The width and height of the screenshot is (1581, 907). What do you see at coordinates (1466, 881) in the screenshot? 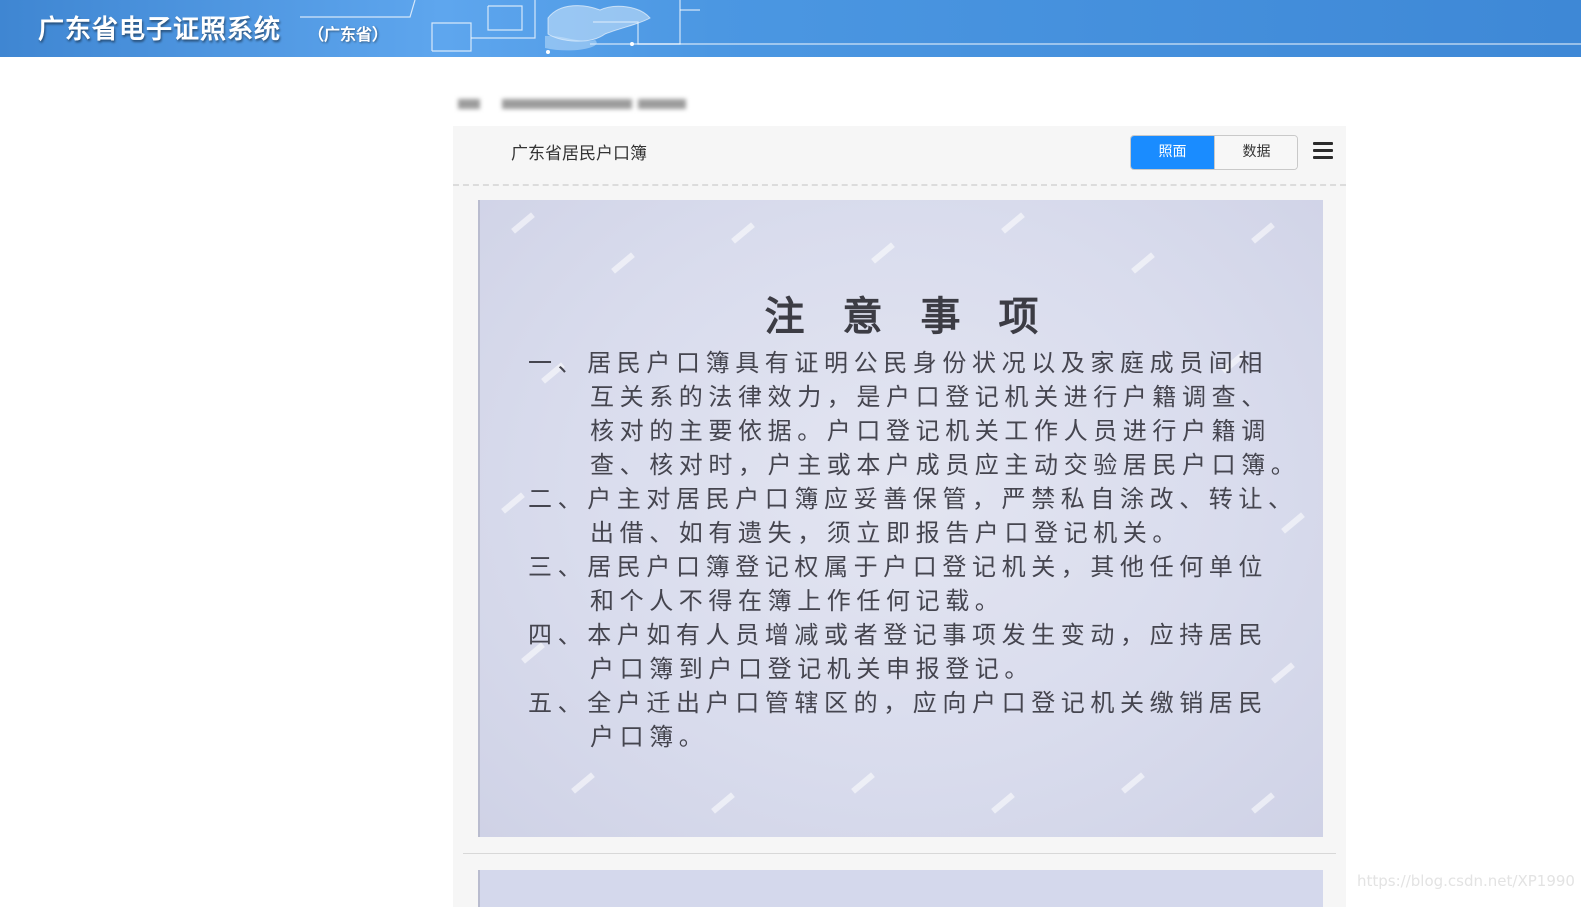
I see `source-watermark: https://blog.csdn.net/XP1990` at bounding box center [1466, 881].